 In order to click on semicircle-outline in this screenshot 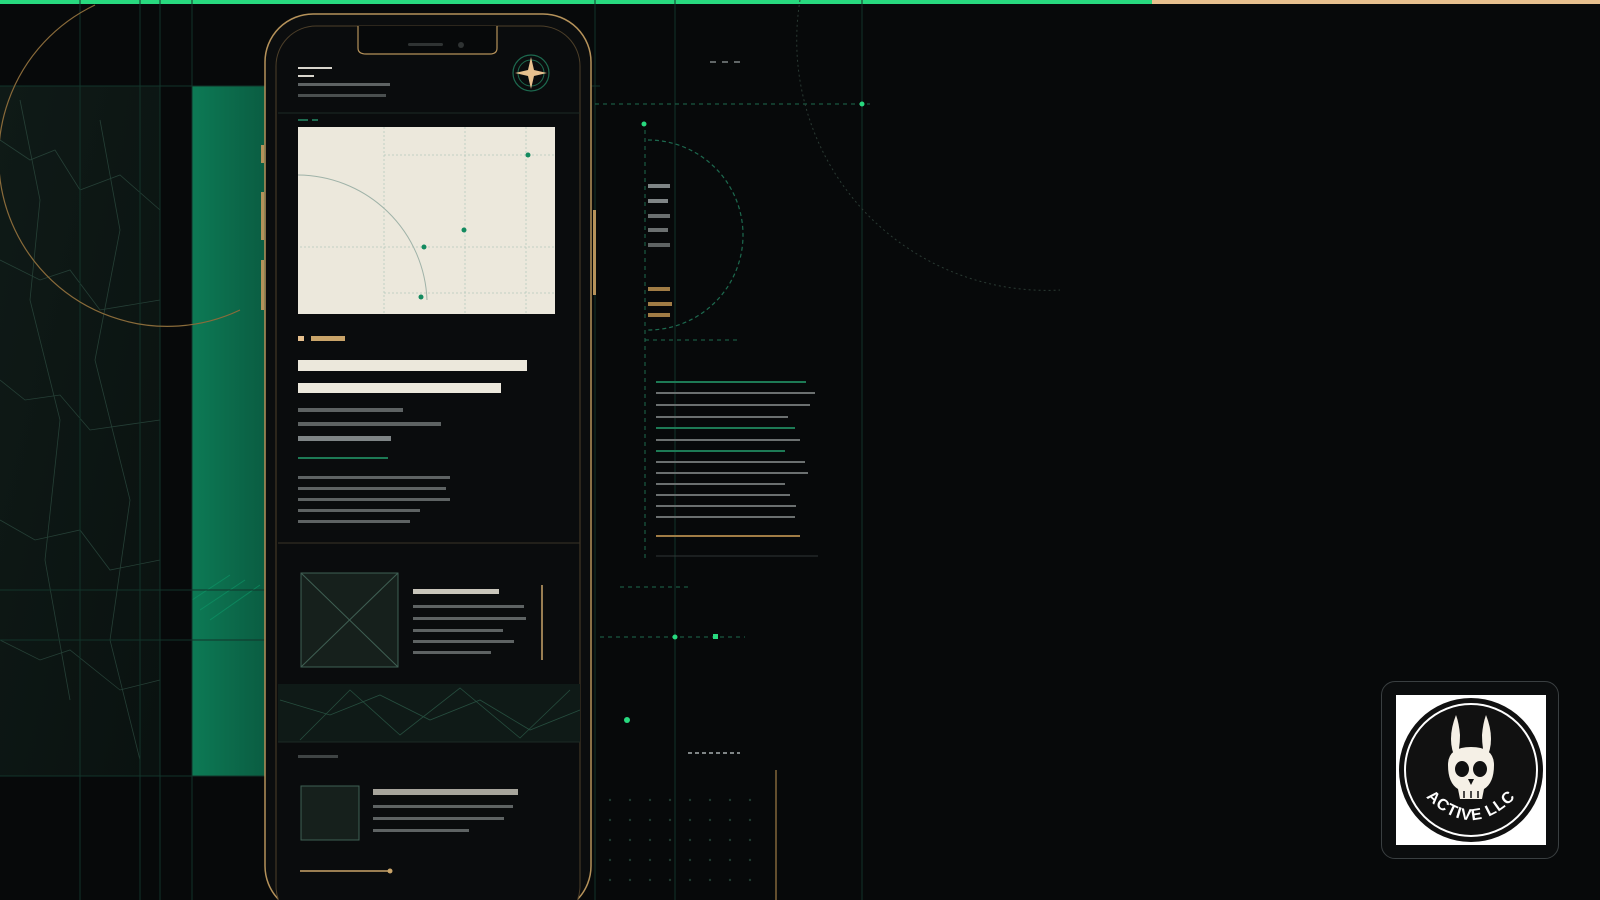, I will do `click(695, 235)`.